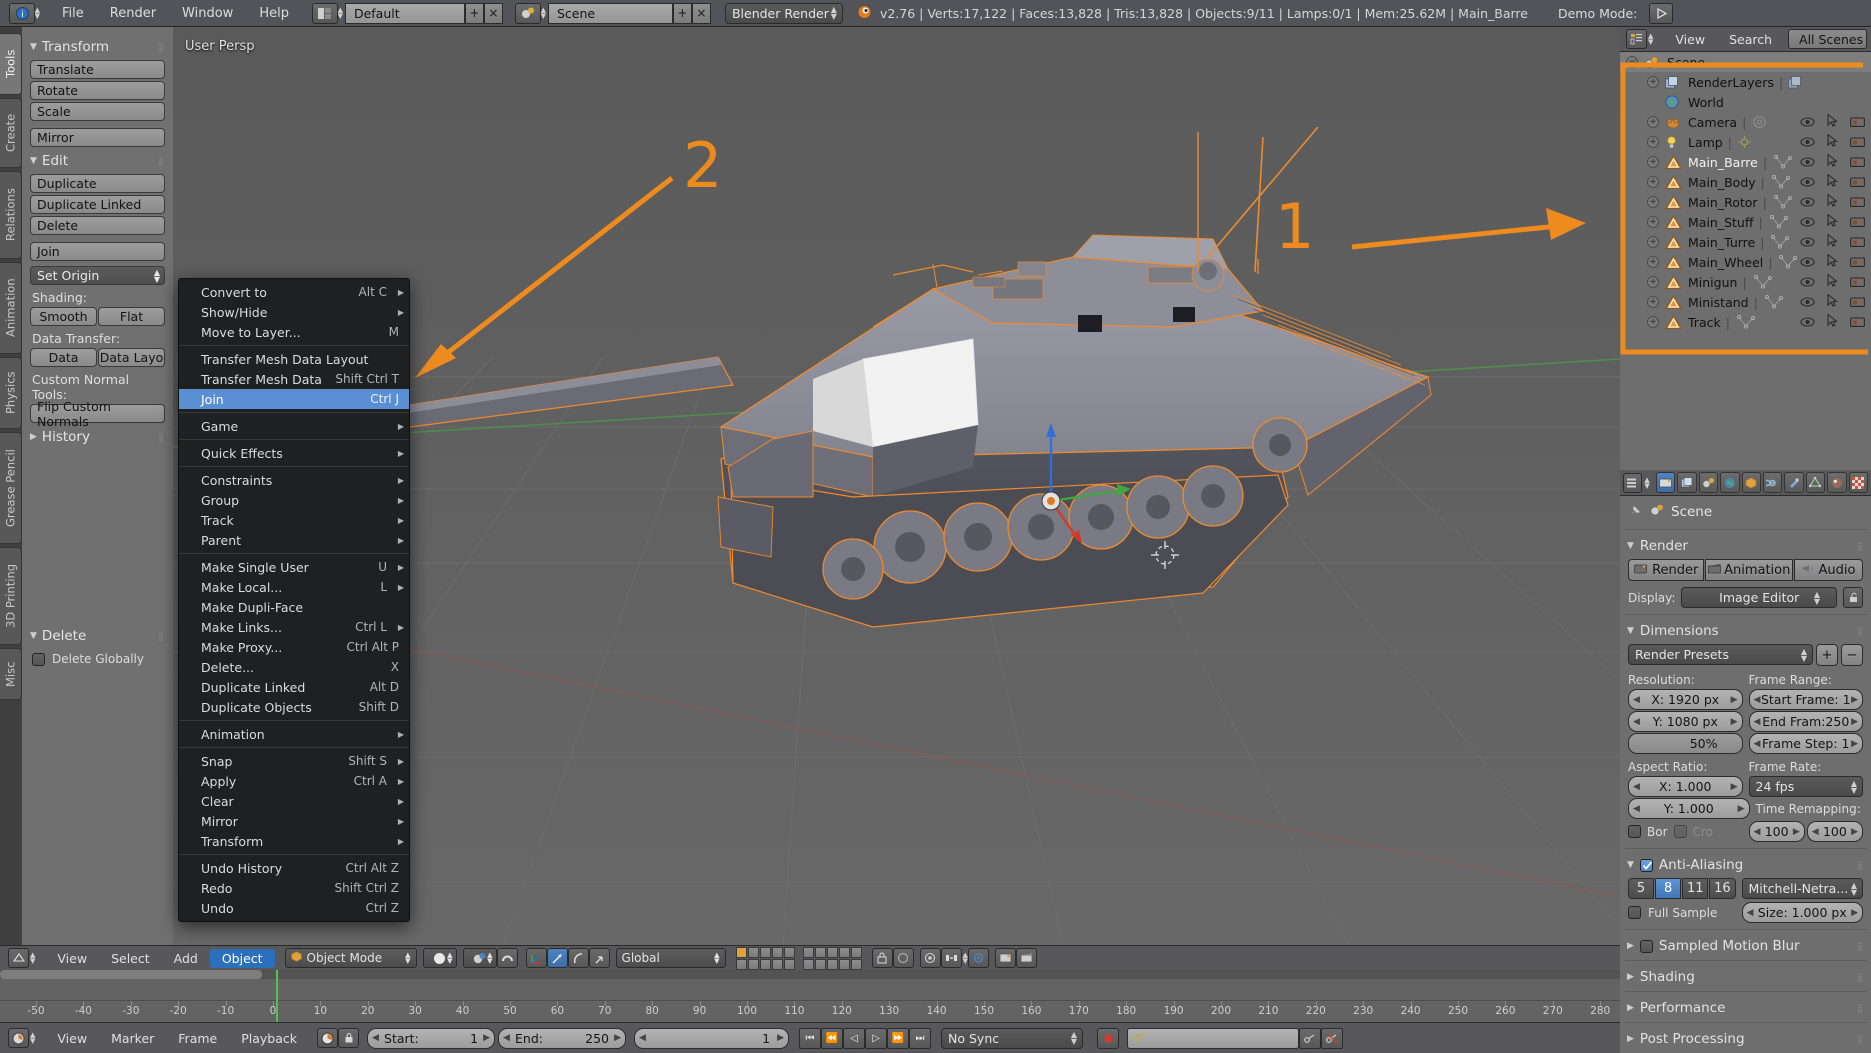 The image size is (1871, 1053). Describe the element at coordinates (294, 587) in the screenshot. I see `menu-item-make-local: Make Local... L ▶` at that location.